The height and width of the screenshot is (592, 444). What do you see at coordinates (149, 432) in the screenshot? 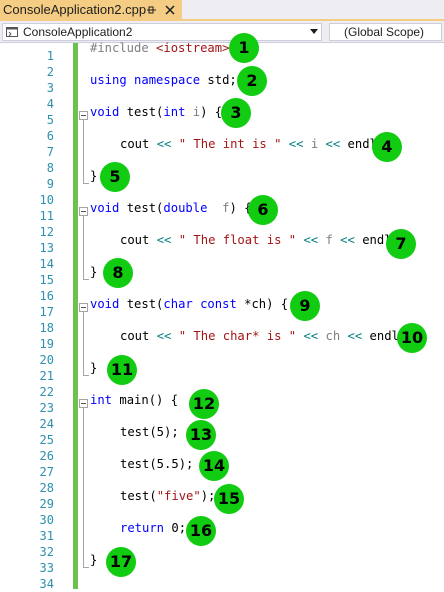
I see `code-line-25: test(5);` at bounding box center [149, 432].